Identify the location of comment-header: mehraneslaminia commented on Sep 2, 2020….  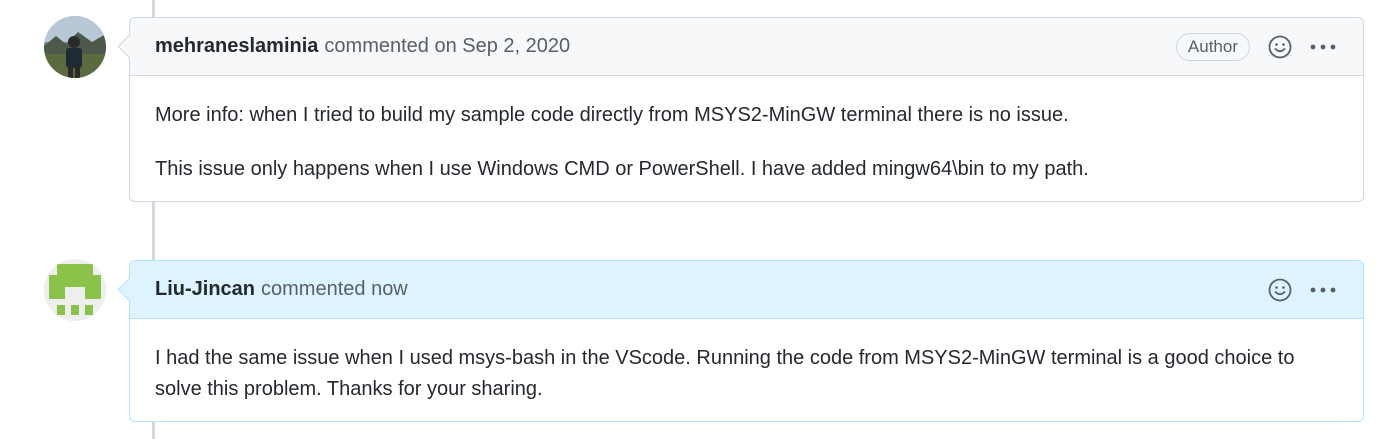
(740, 47).